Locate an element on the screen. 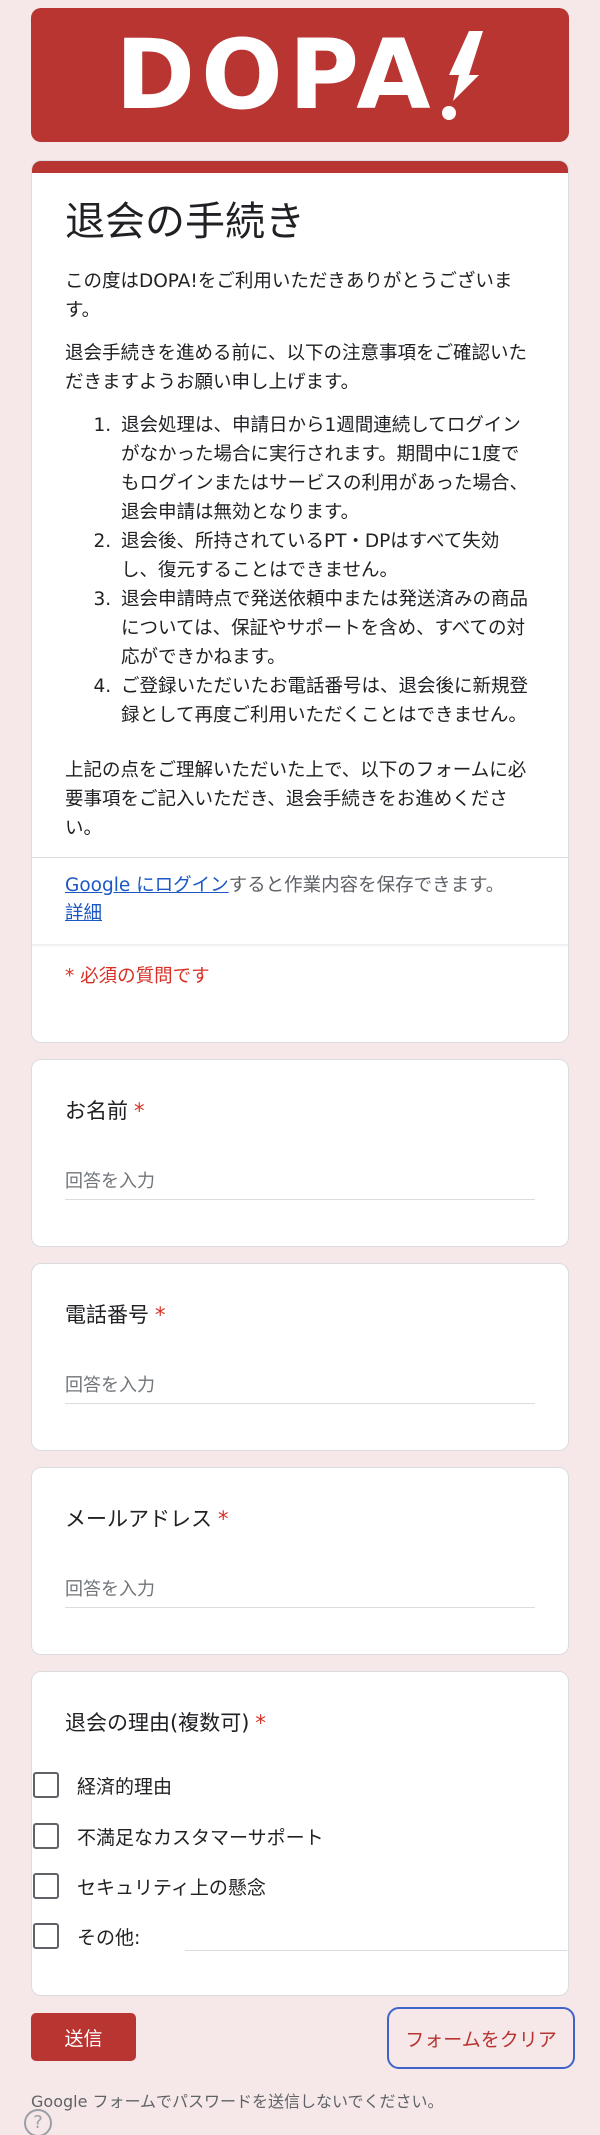 The height and width of the screenshot is (2135, 600). form-title: 退会の手続き is located at coordinates (185, 222).